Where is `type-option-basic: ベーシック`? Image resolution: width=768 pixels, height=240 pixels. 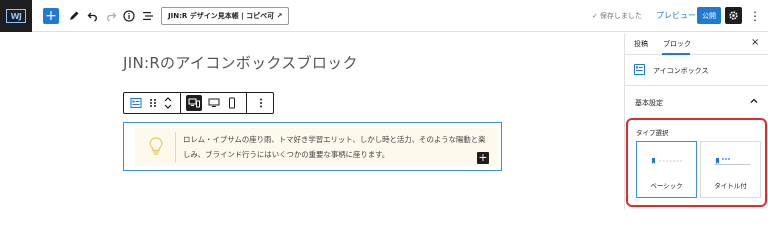 type-option-basic: ベーシック is located at coordinates (666, 169).